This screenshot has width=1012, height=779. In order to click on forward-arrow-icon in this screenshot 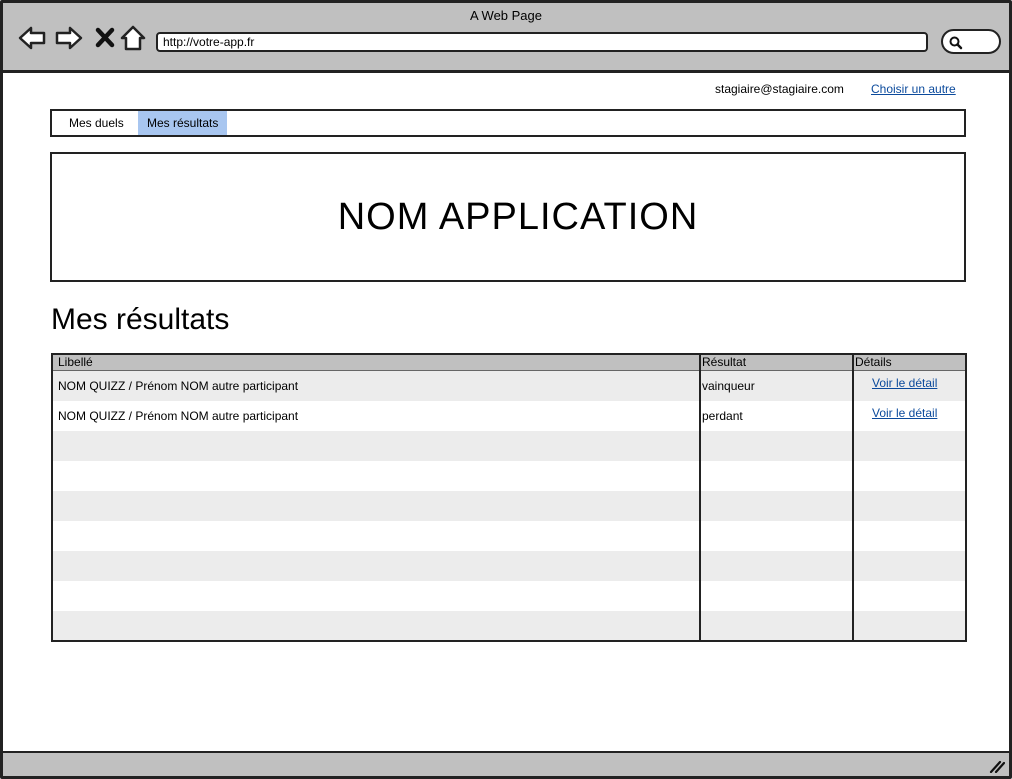, I will do `click(69, 38)`.